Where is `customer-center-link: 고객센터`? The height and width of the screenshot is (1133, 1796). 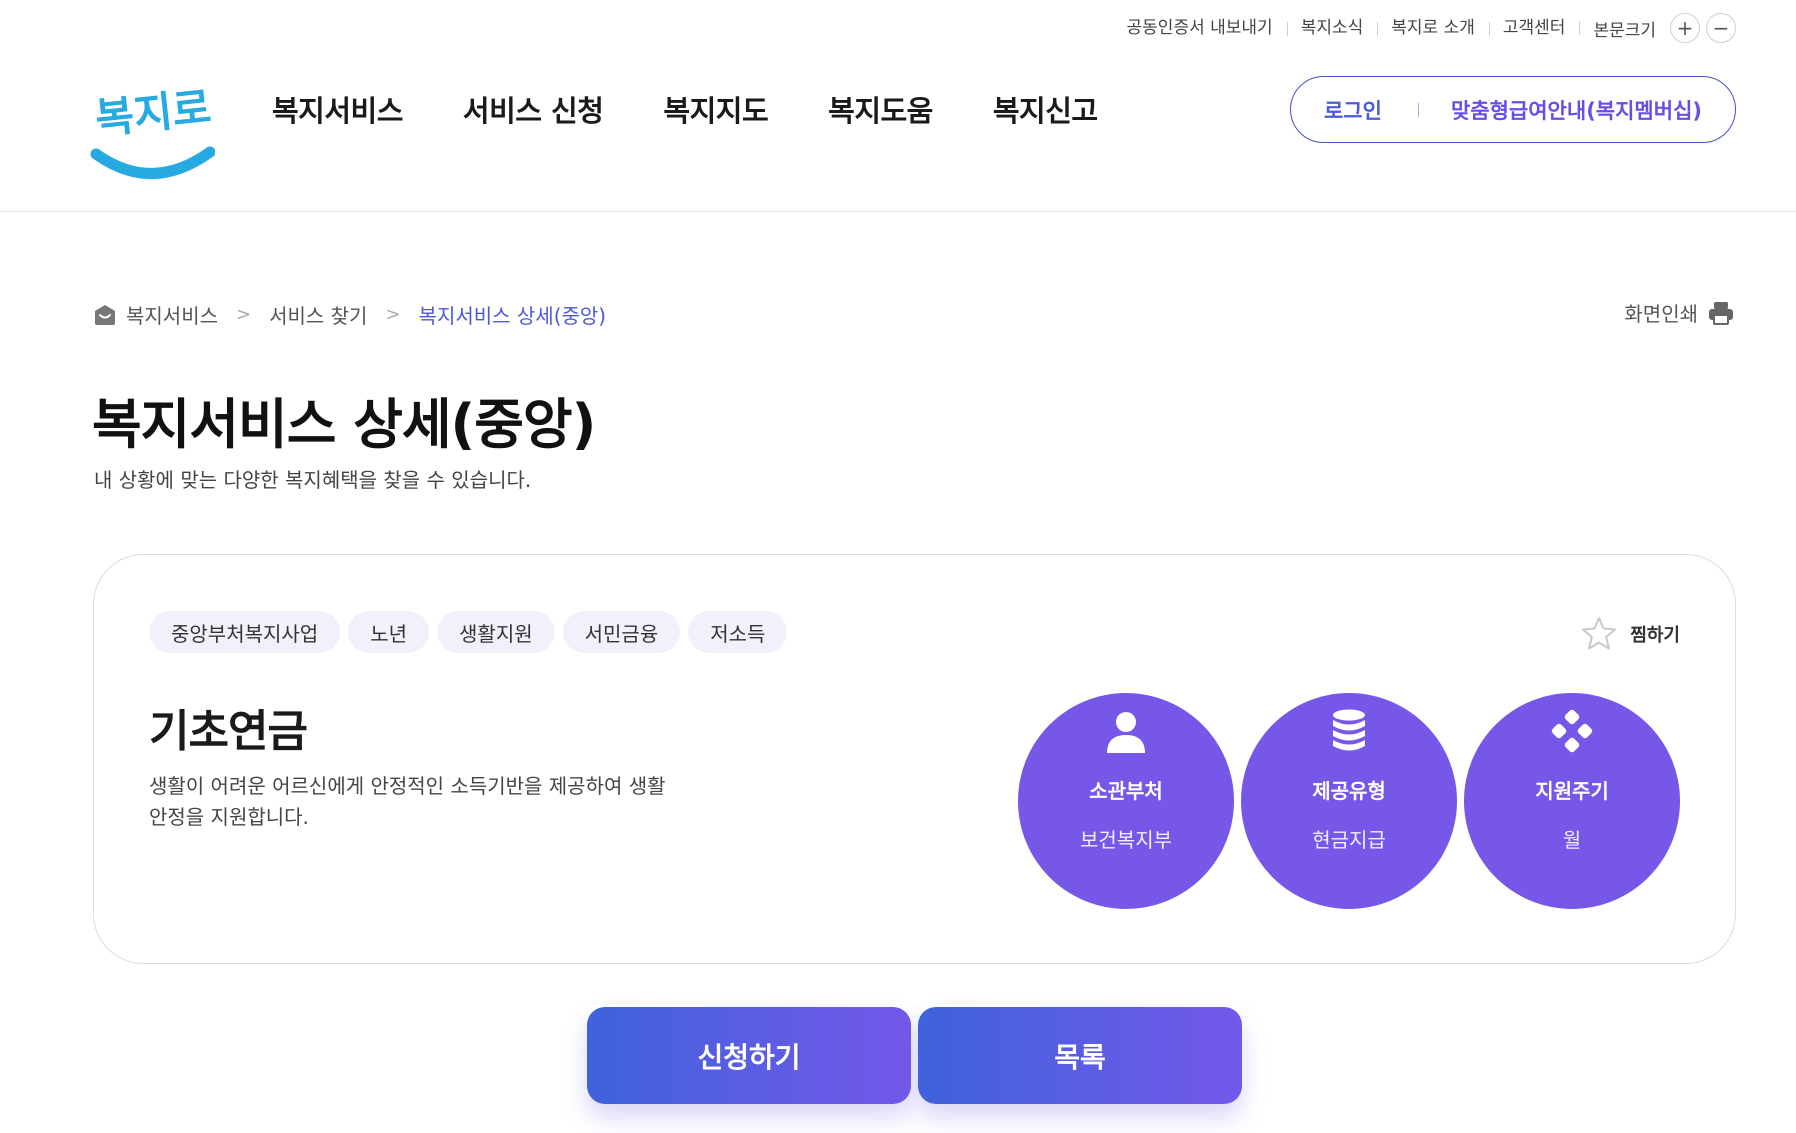
customer-center-link: 고객센터 is located at coordinates (1534, 28).